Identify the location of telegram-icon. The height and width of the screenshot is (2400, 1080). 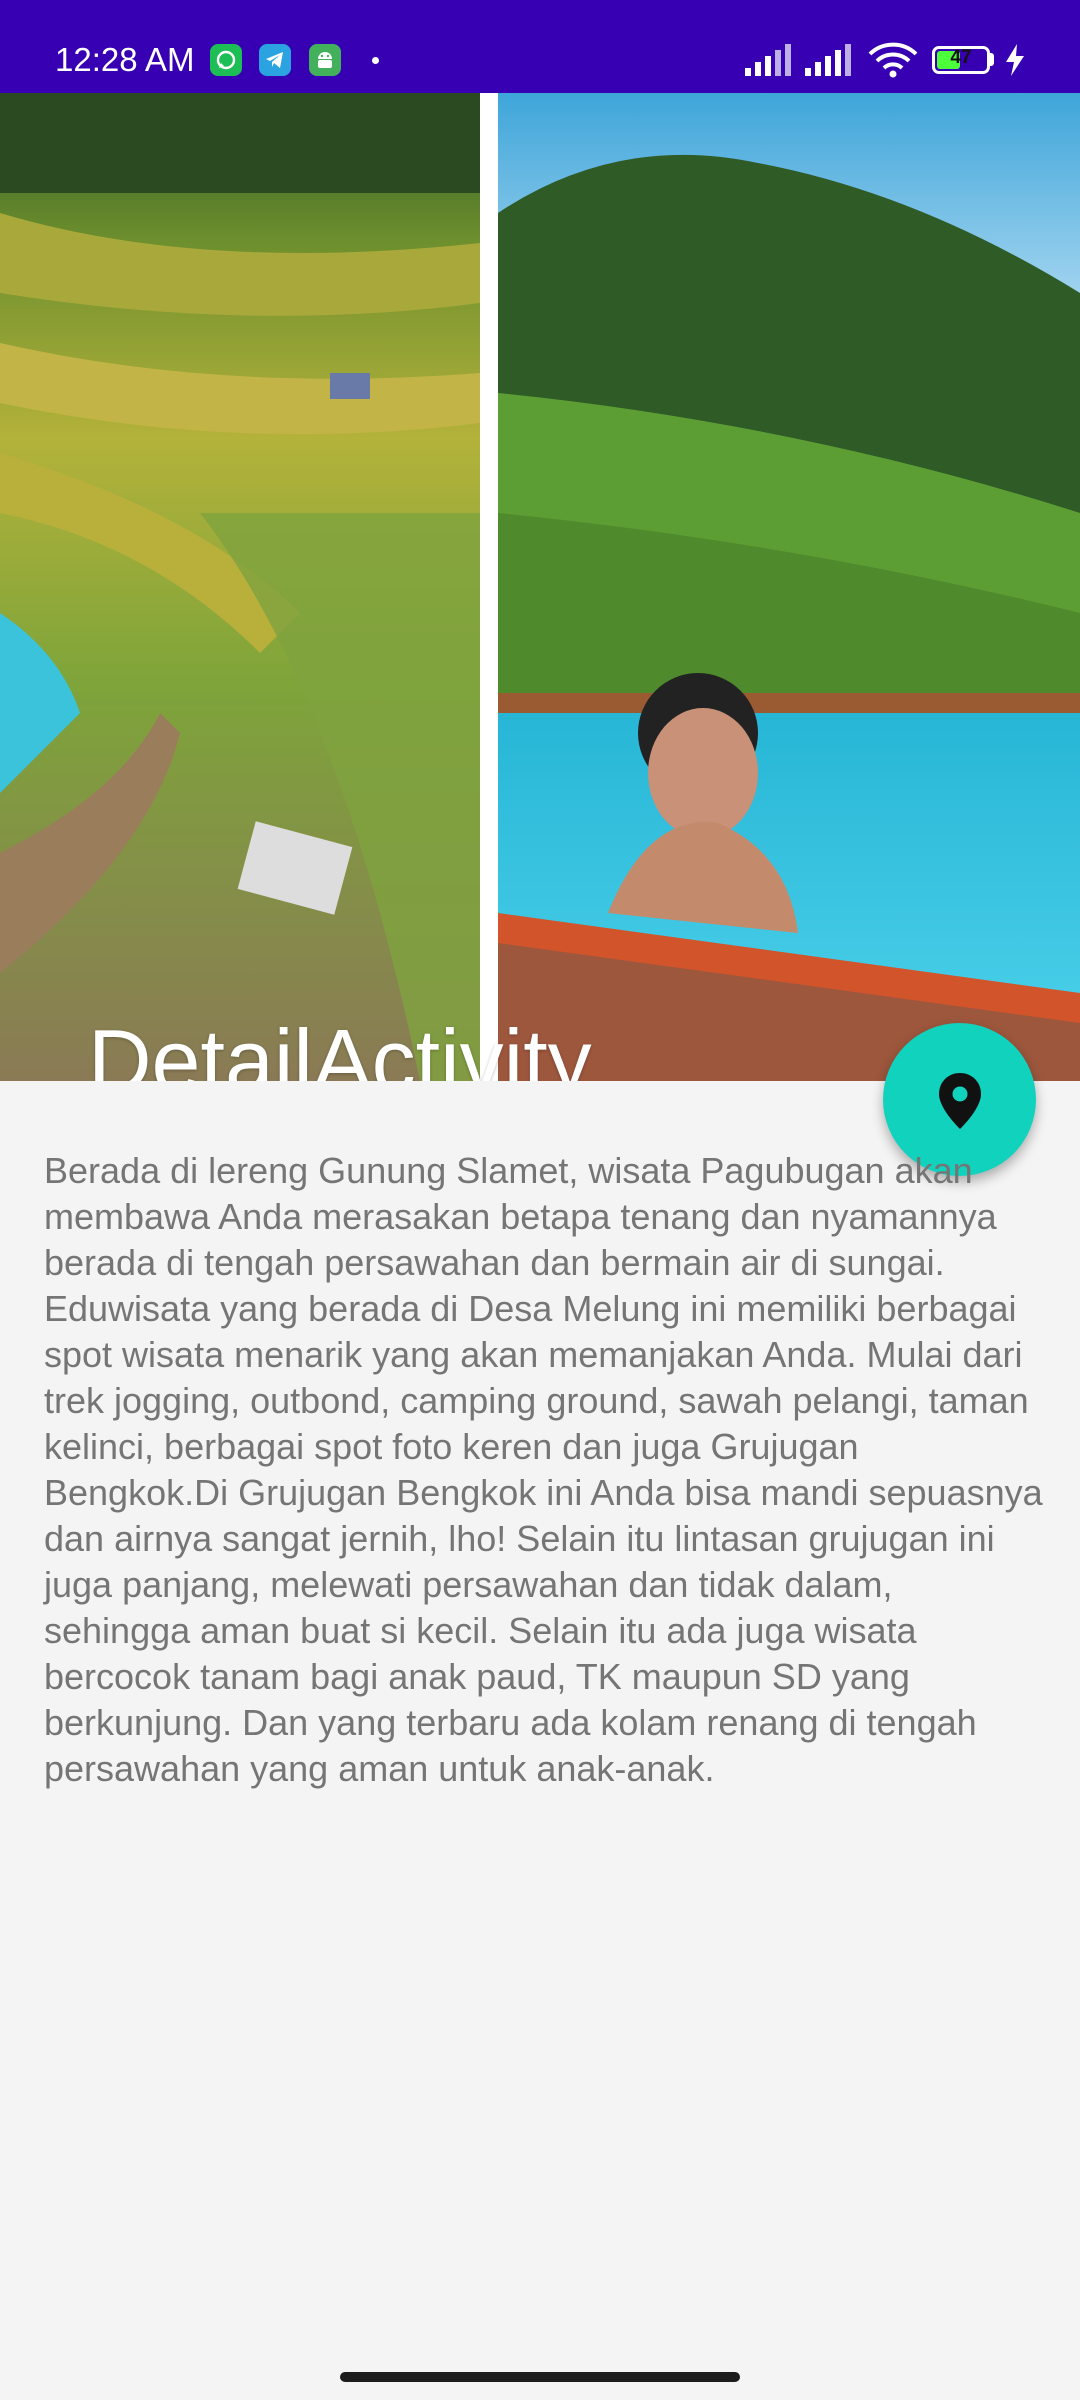
(275, 60).